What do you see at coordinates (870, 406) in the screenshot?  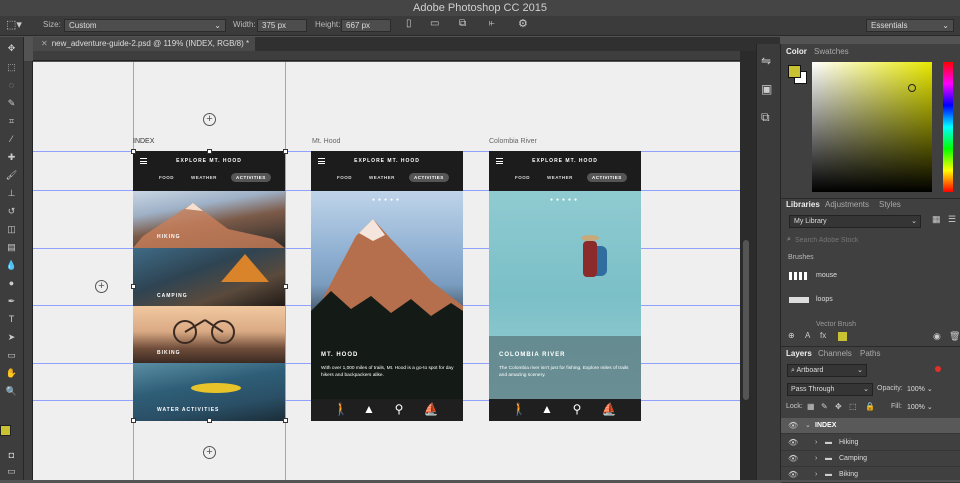 I see `lock-all-icon: 🔒` at bounding box center [870, 406].